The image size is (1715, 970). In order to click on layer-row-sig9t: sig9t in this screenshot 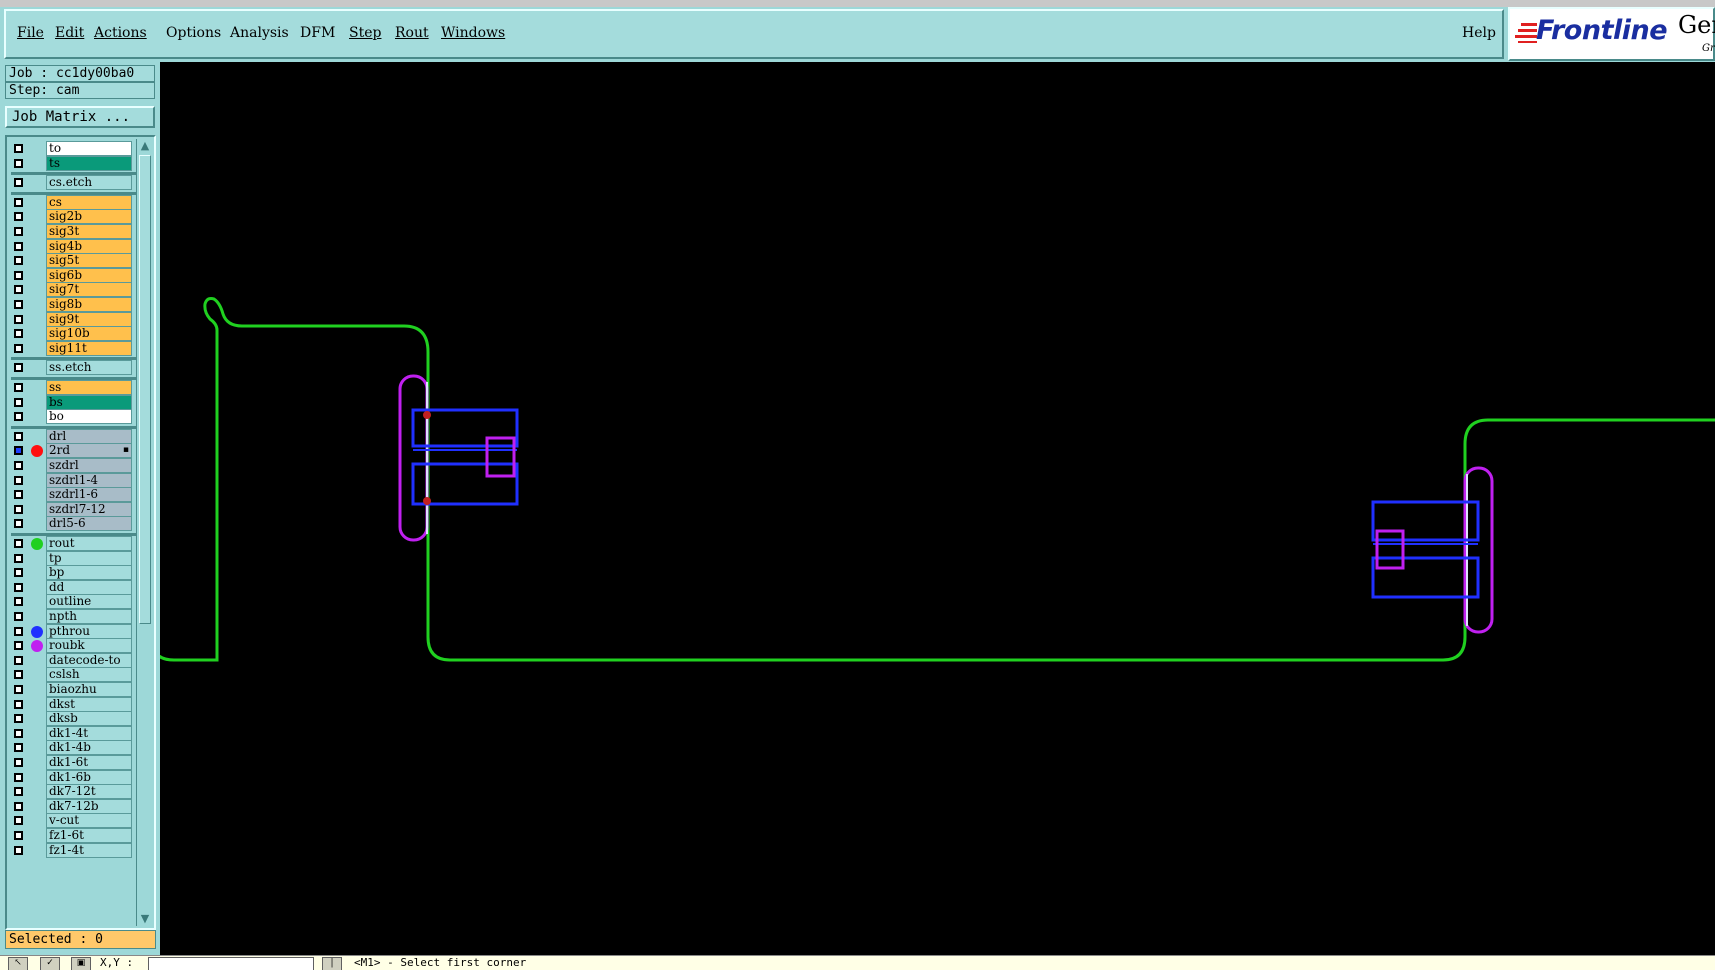, I will do `click(71, 319)`.